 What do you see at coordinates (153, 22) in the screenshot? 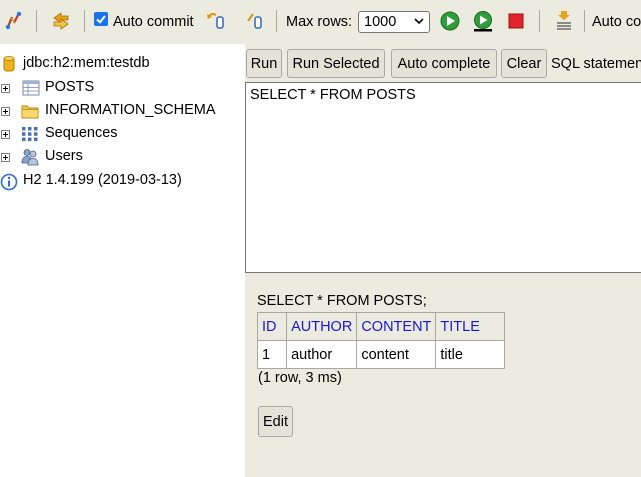
I see `auto-commit-label: Auto commit` at bounding box center [153, 22].